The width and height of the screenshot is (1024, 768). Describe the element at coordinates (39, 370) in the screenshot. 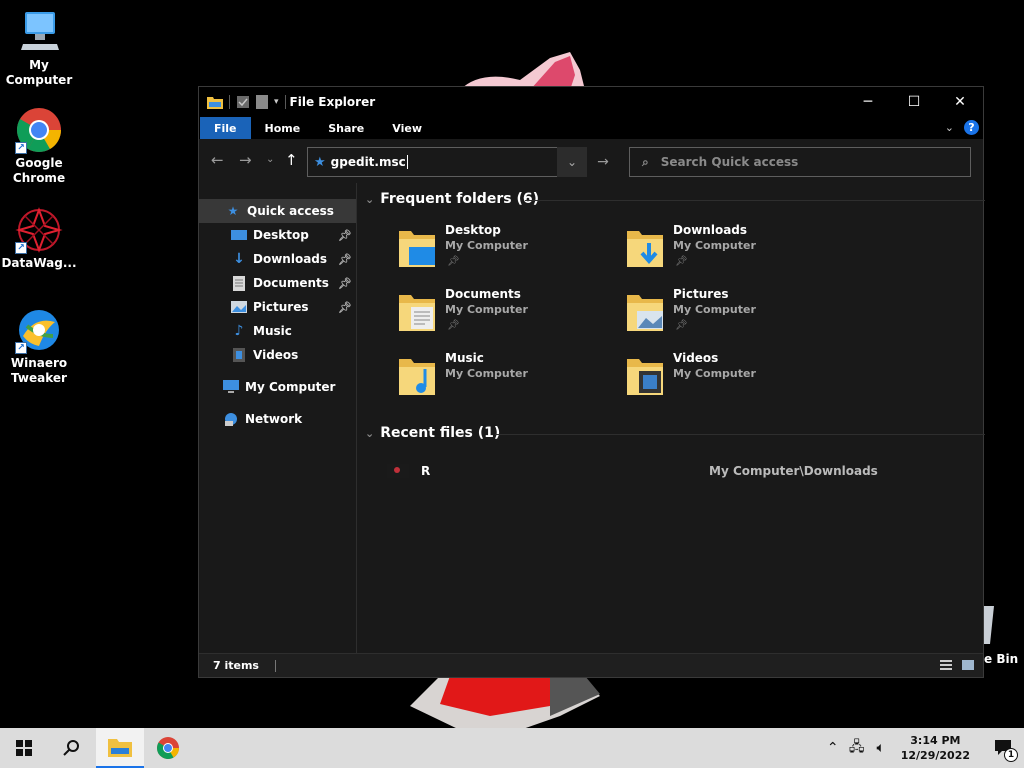

I see `desktop-icon-label: Winaero Tweaker` at that location.